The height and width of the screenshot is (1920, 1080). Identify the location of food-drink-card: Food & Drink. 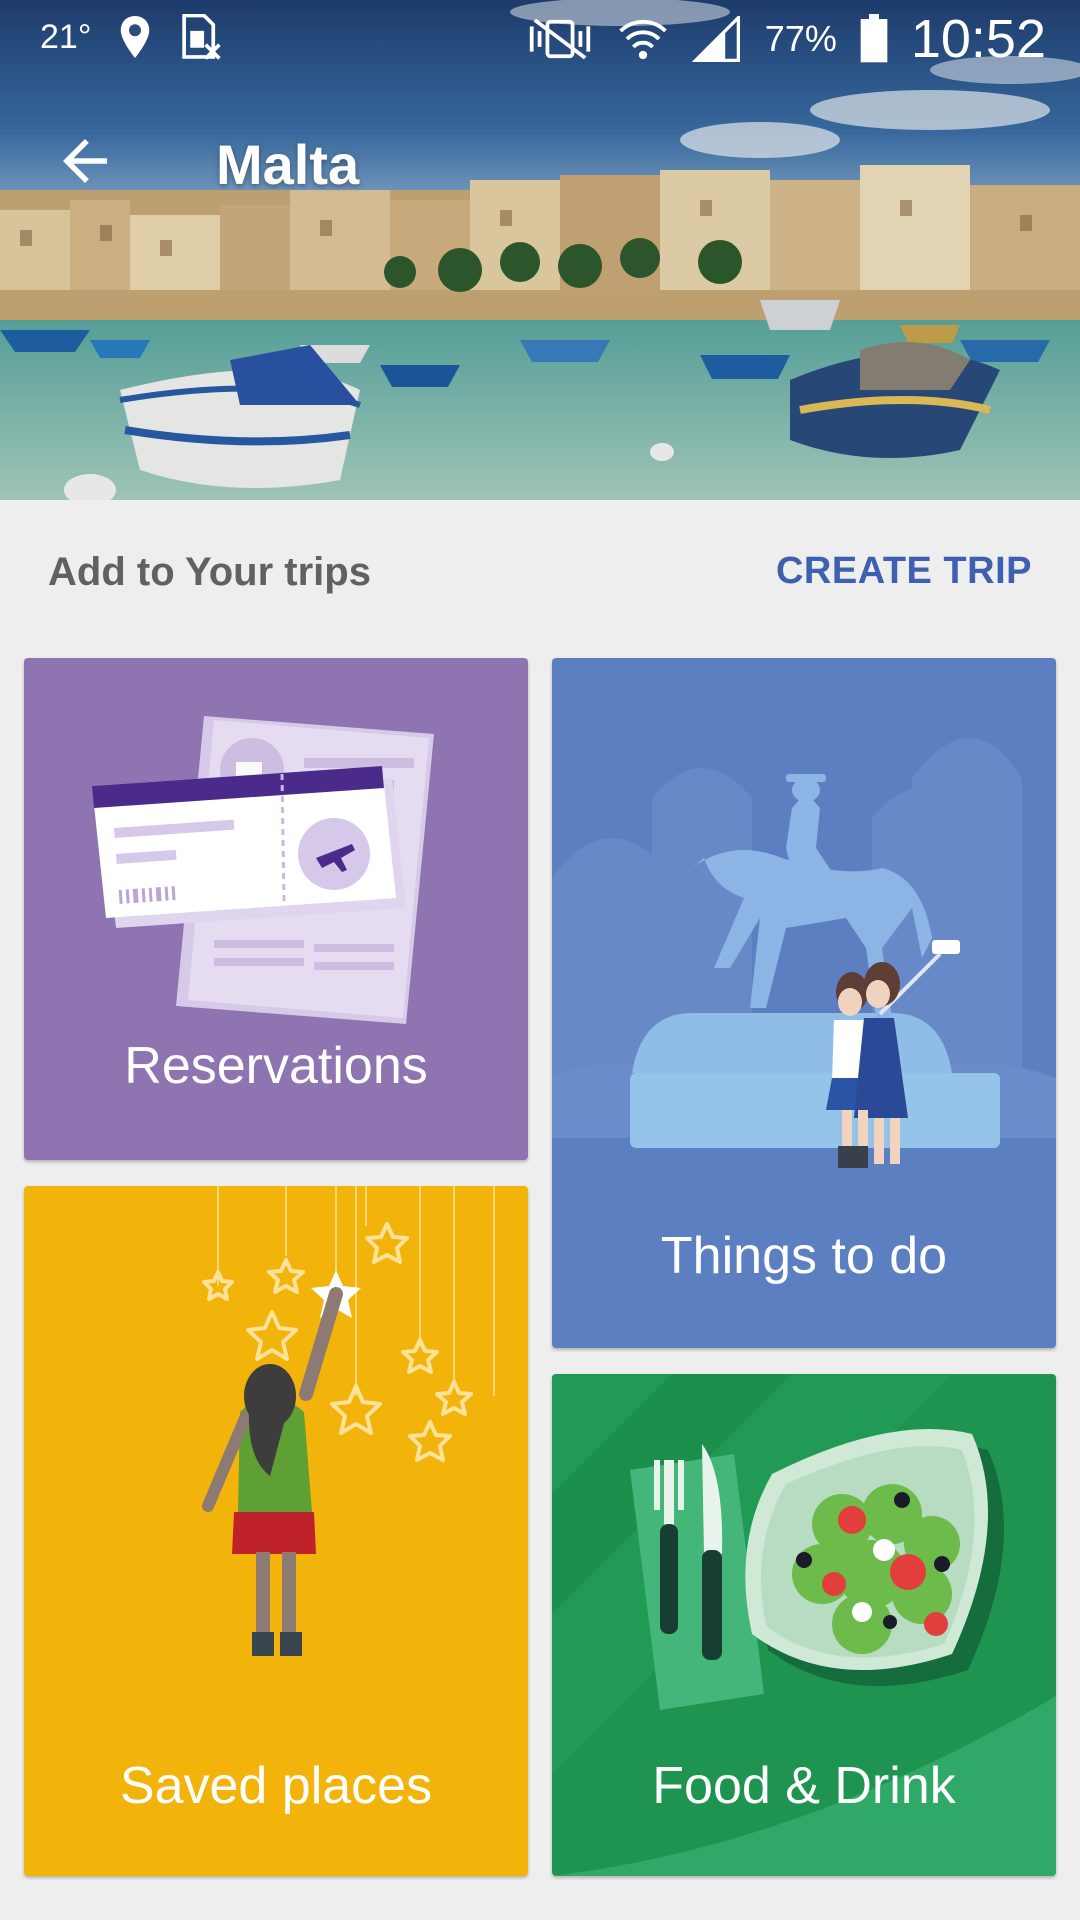
(804, 1625).